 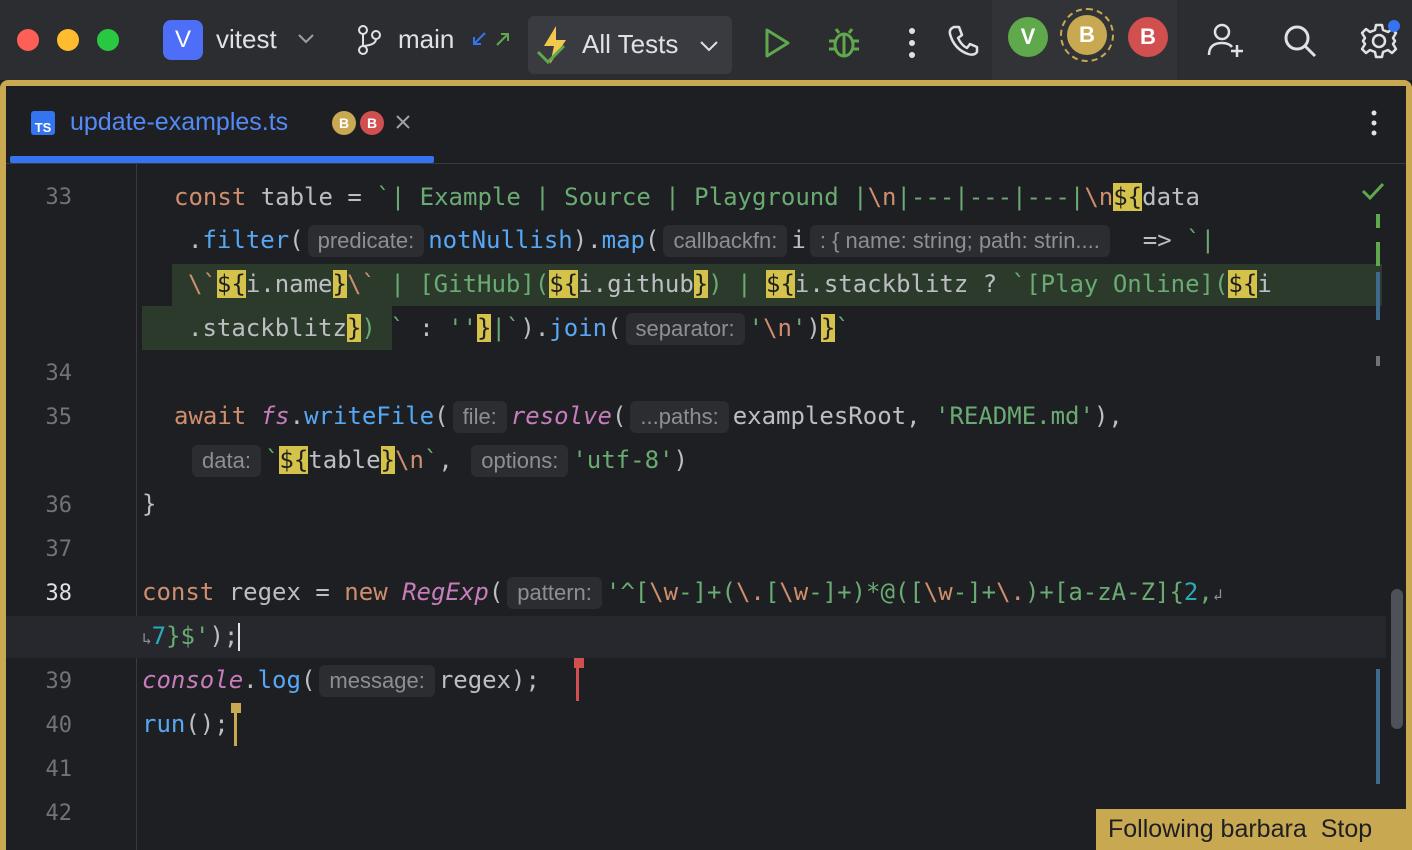 I want to click on avatar: V, so click(x=1028, y=37).